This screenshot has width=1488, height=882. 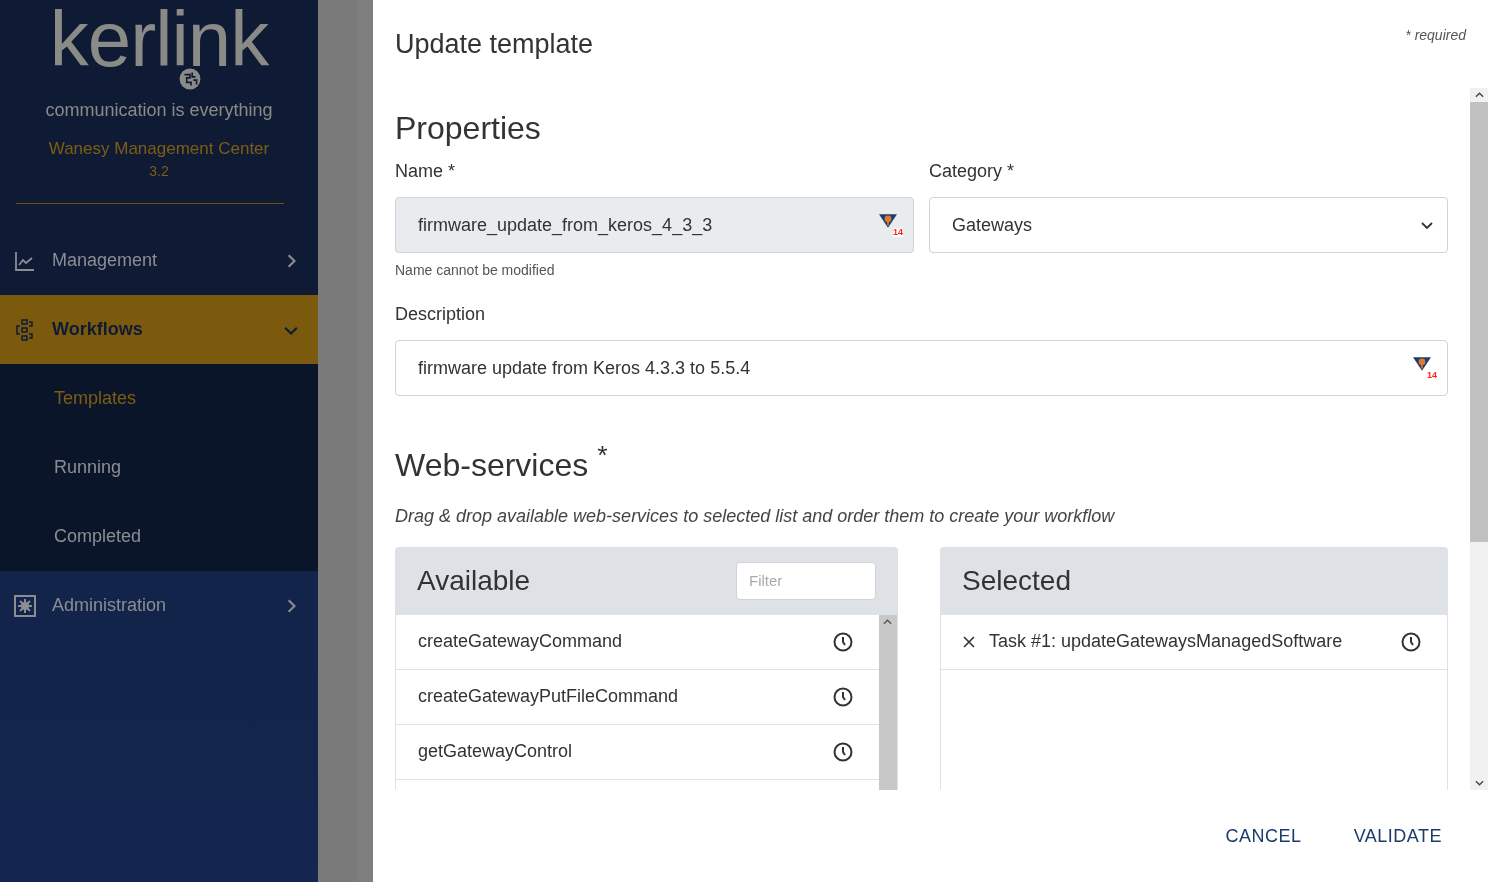 I want to click on chart-icon, so click(x=25, y=260).